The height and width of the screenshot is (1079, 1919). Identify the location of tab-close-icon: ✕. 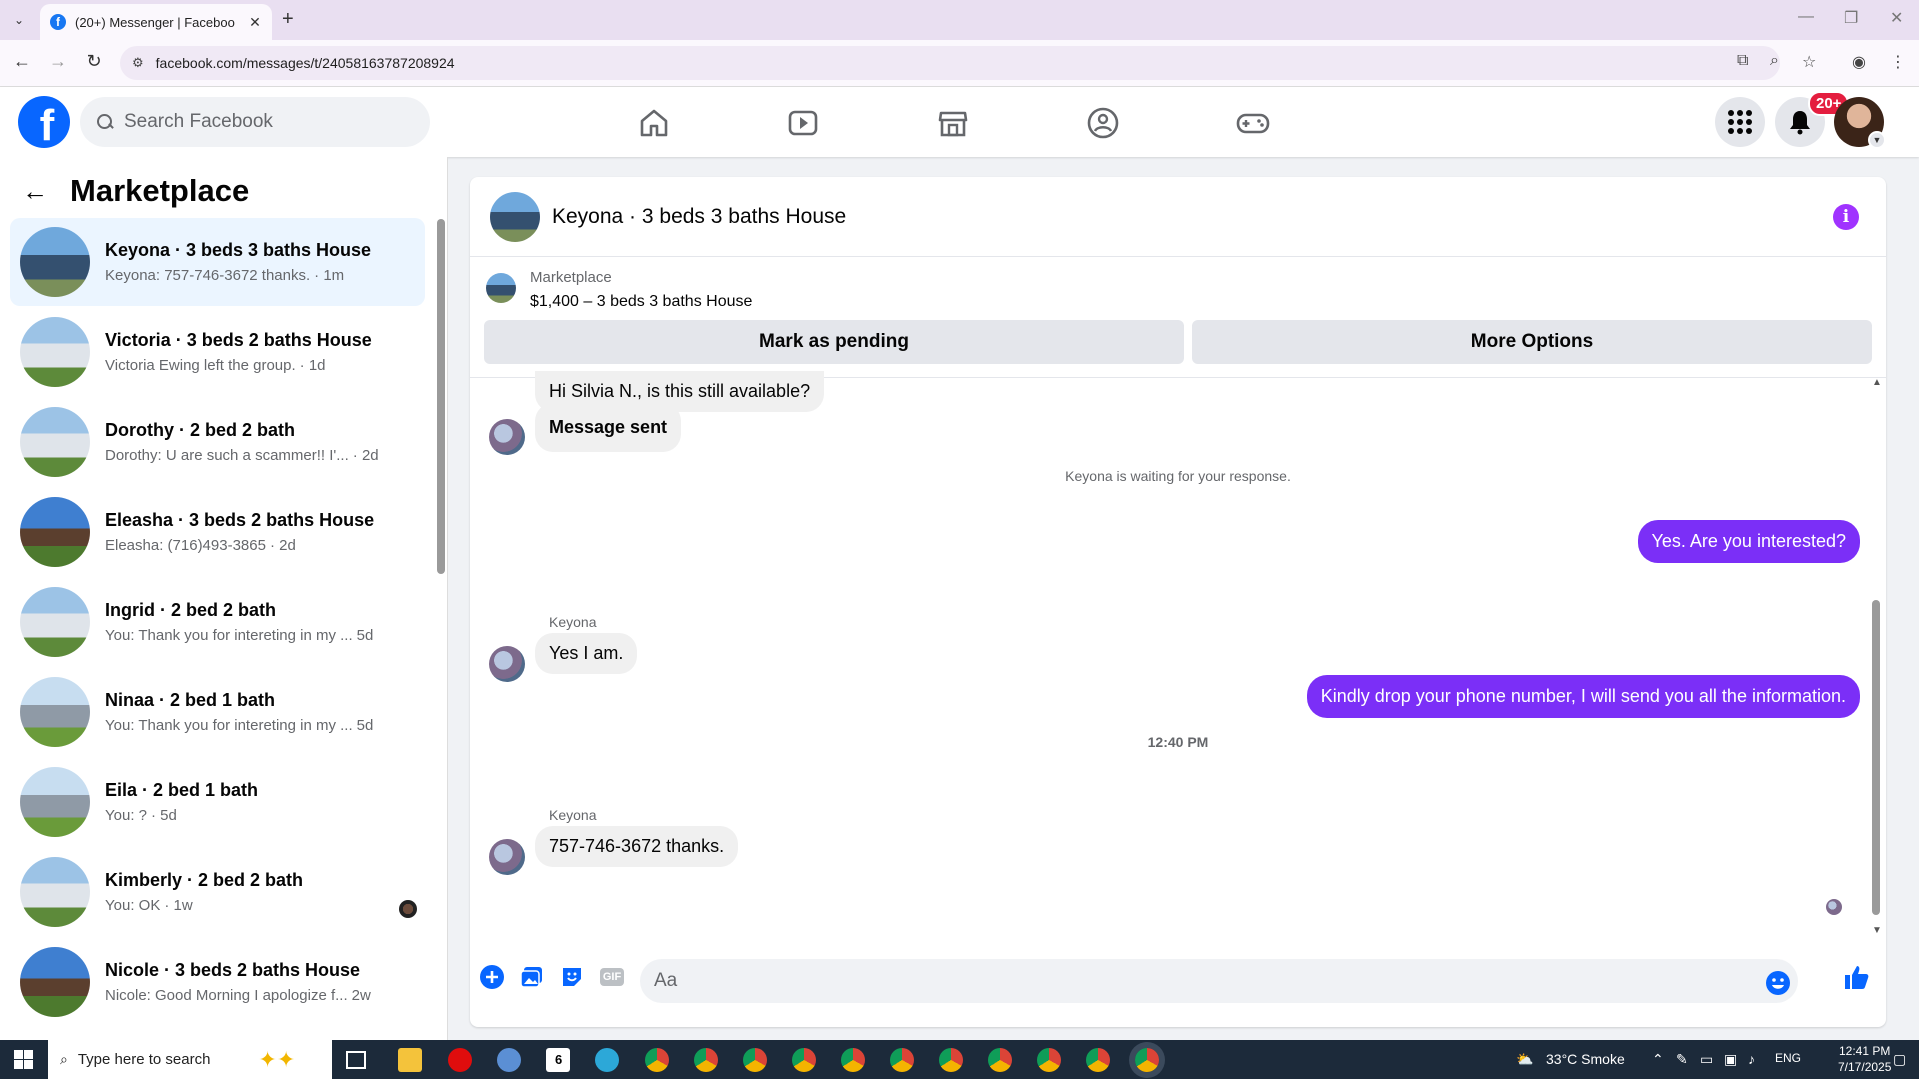
(255, 22).